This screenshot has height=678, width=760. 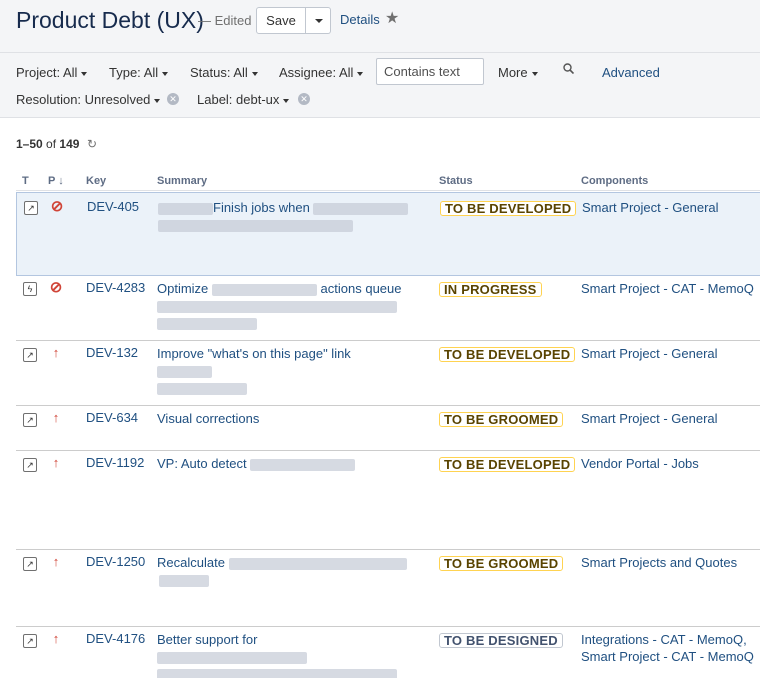 I want to click on status-badge: TO BE DESIGNED, so click(x=501, y=640).